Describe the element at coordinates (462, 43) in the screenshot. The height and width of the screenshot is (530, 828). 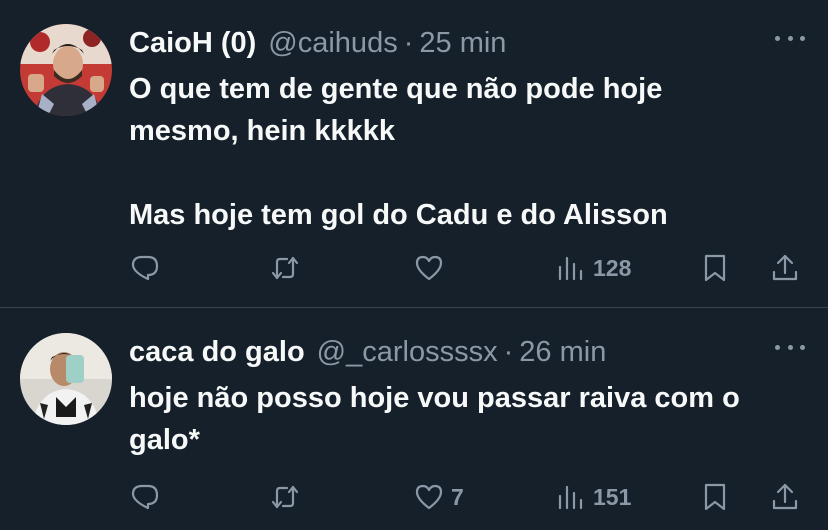
I see `timestamp: 25 min` at that location.